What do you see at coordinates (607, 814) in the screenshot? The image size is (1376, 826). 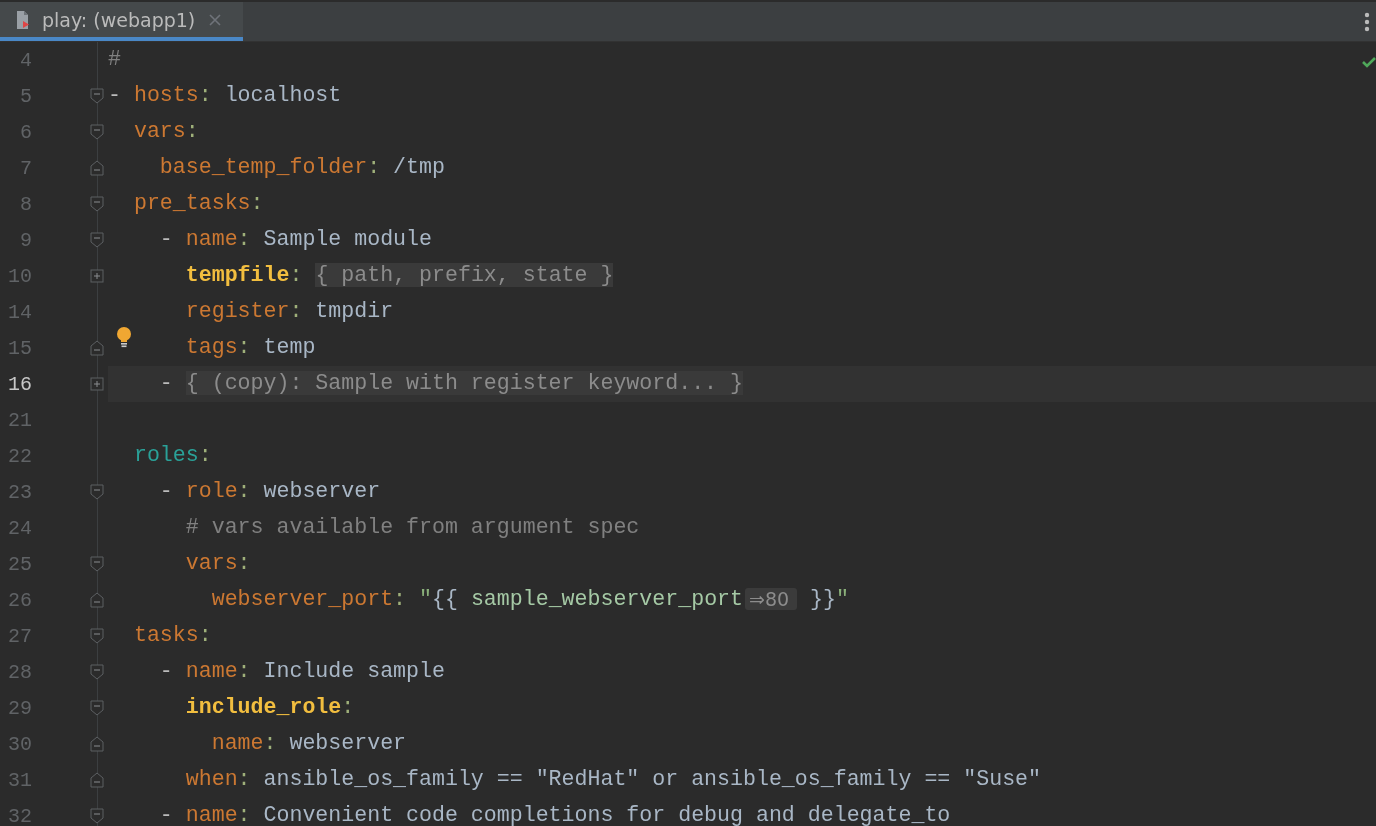 I see `yaml-value: Convenient code completions for debug and delegate_to` at bounding box center [607, 814].